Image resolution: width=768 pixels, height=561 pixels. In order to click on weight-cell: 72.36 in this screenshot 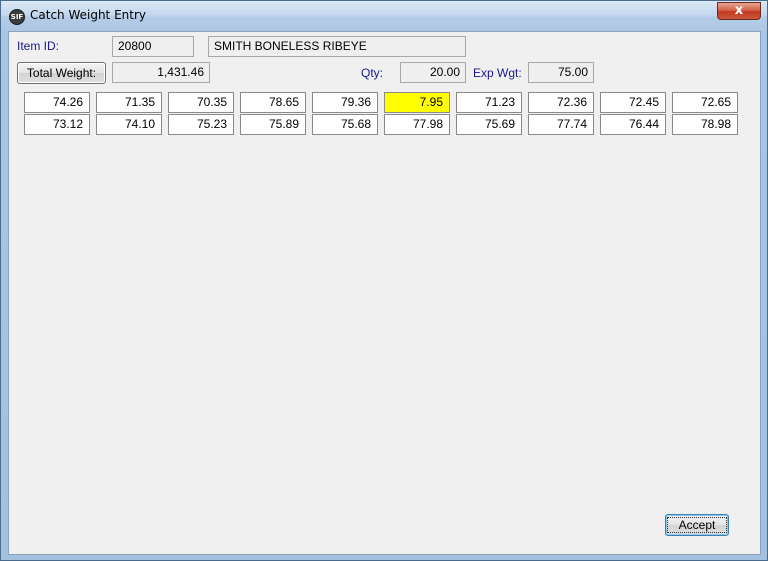, I will do `click(561, 102)`.